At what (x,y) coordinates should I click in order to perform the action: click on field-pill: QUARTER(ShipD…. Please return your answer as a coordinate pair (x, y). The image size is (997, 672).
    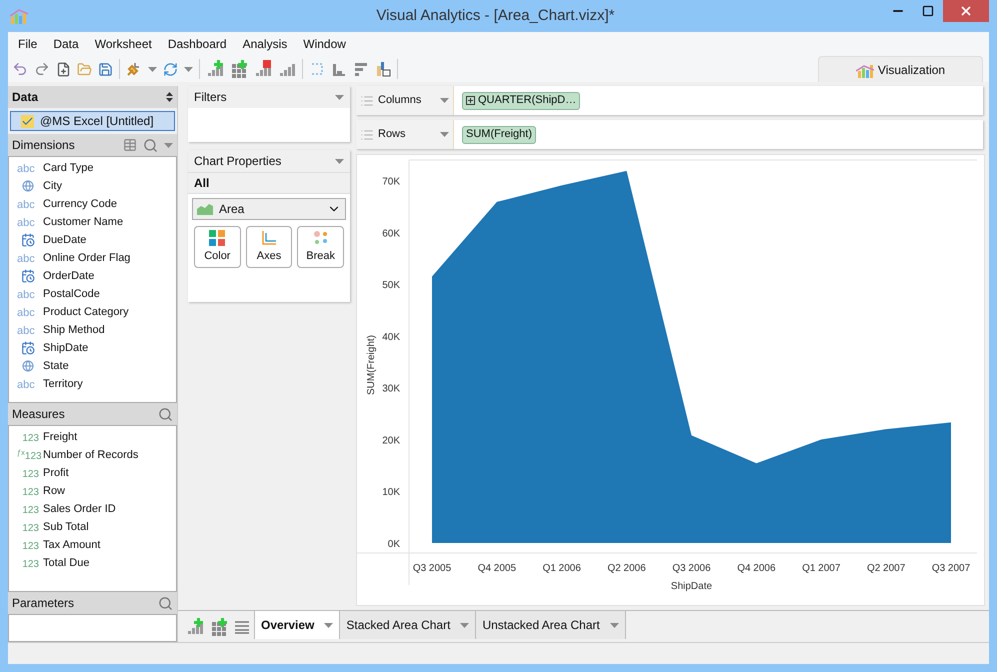
    Looking at the image, I should click on (521, 101).